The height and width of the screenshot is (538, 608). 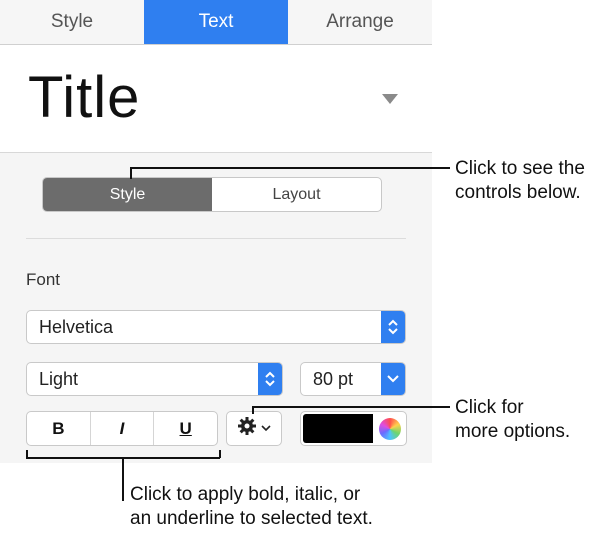 I want to click on text-format-buttons: B I U, so click(x=122, y=428).